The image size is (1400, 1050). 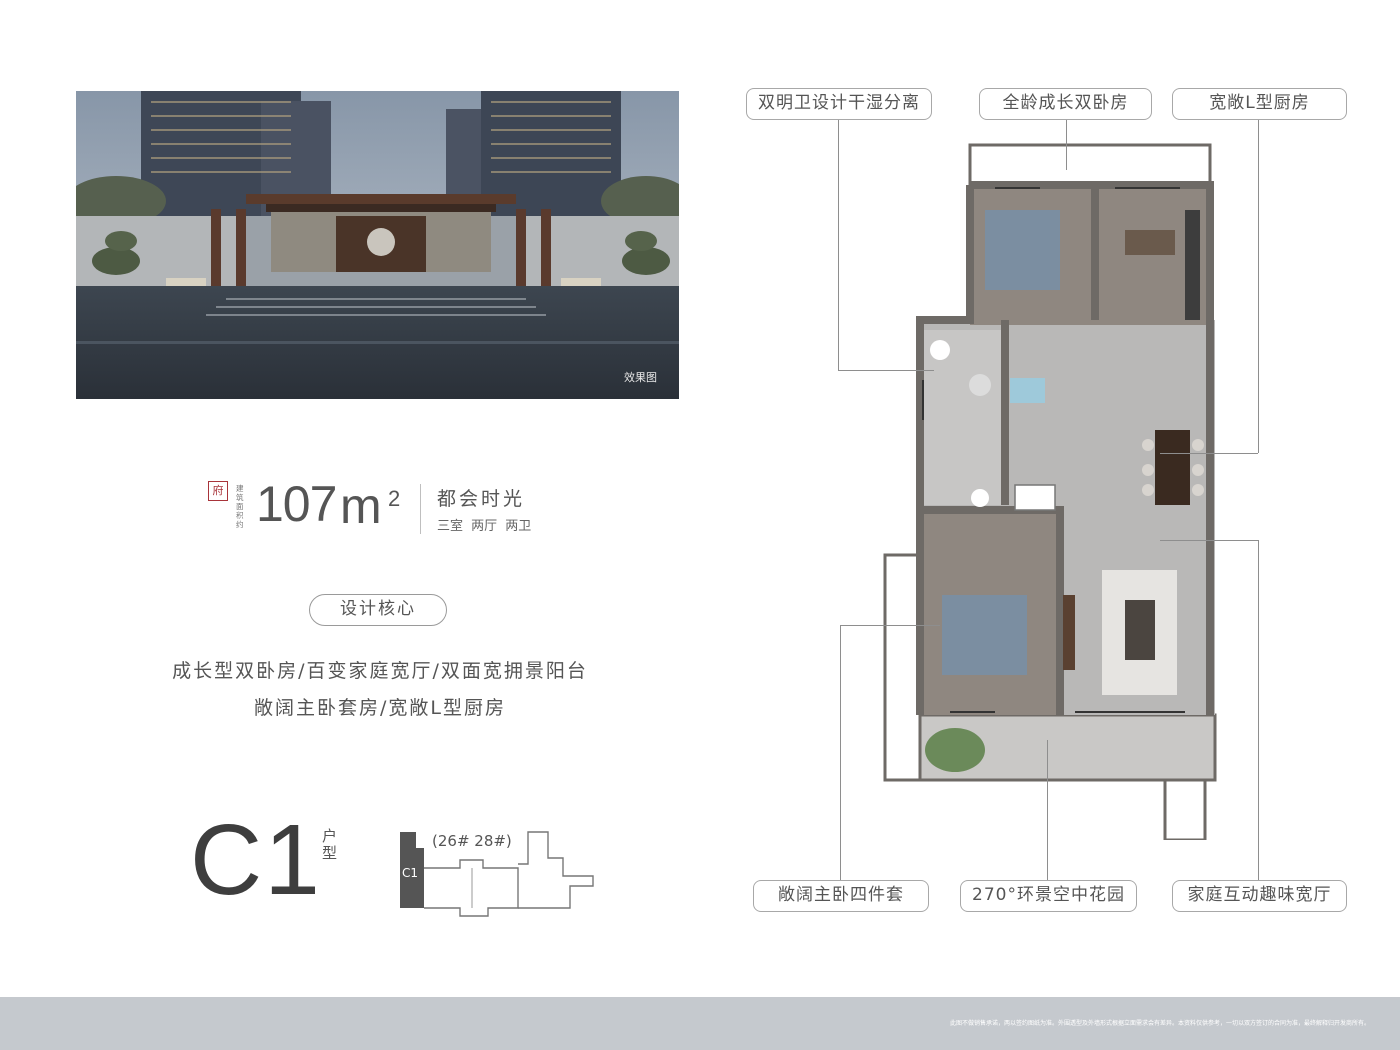 I want to click on callout-dual-bedroom: 全龄成长双卧房, so click(x=1065, y=104).